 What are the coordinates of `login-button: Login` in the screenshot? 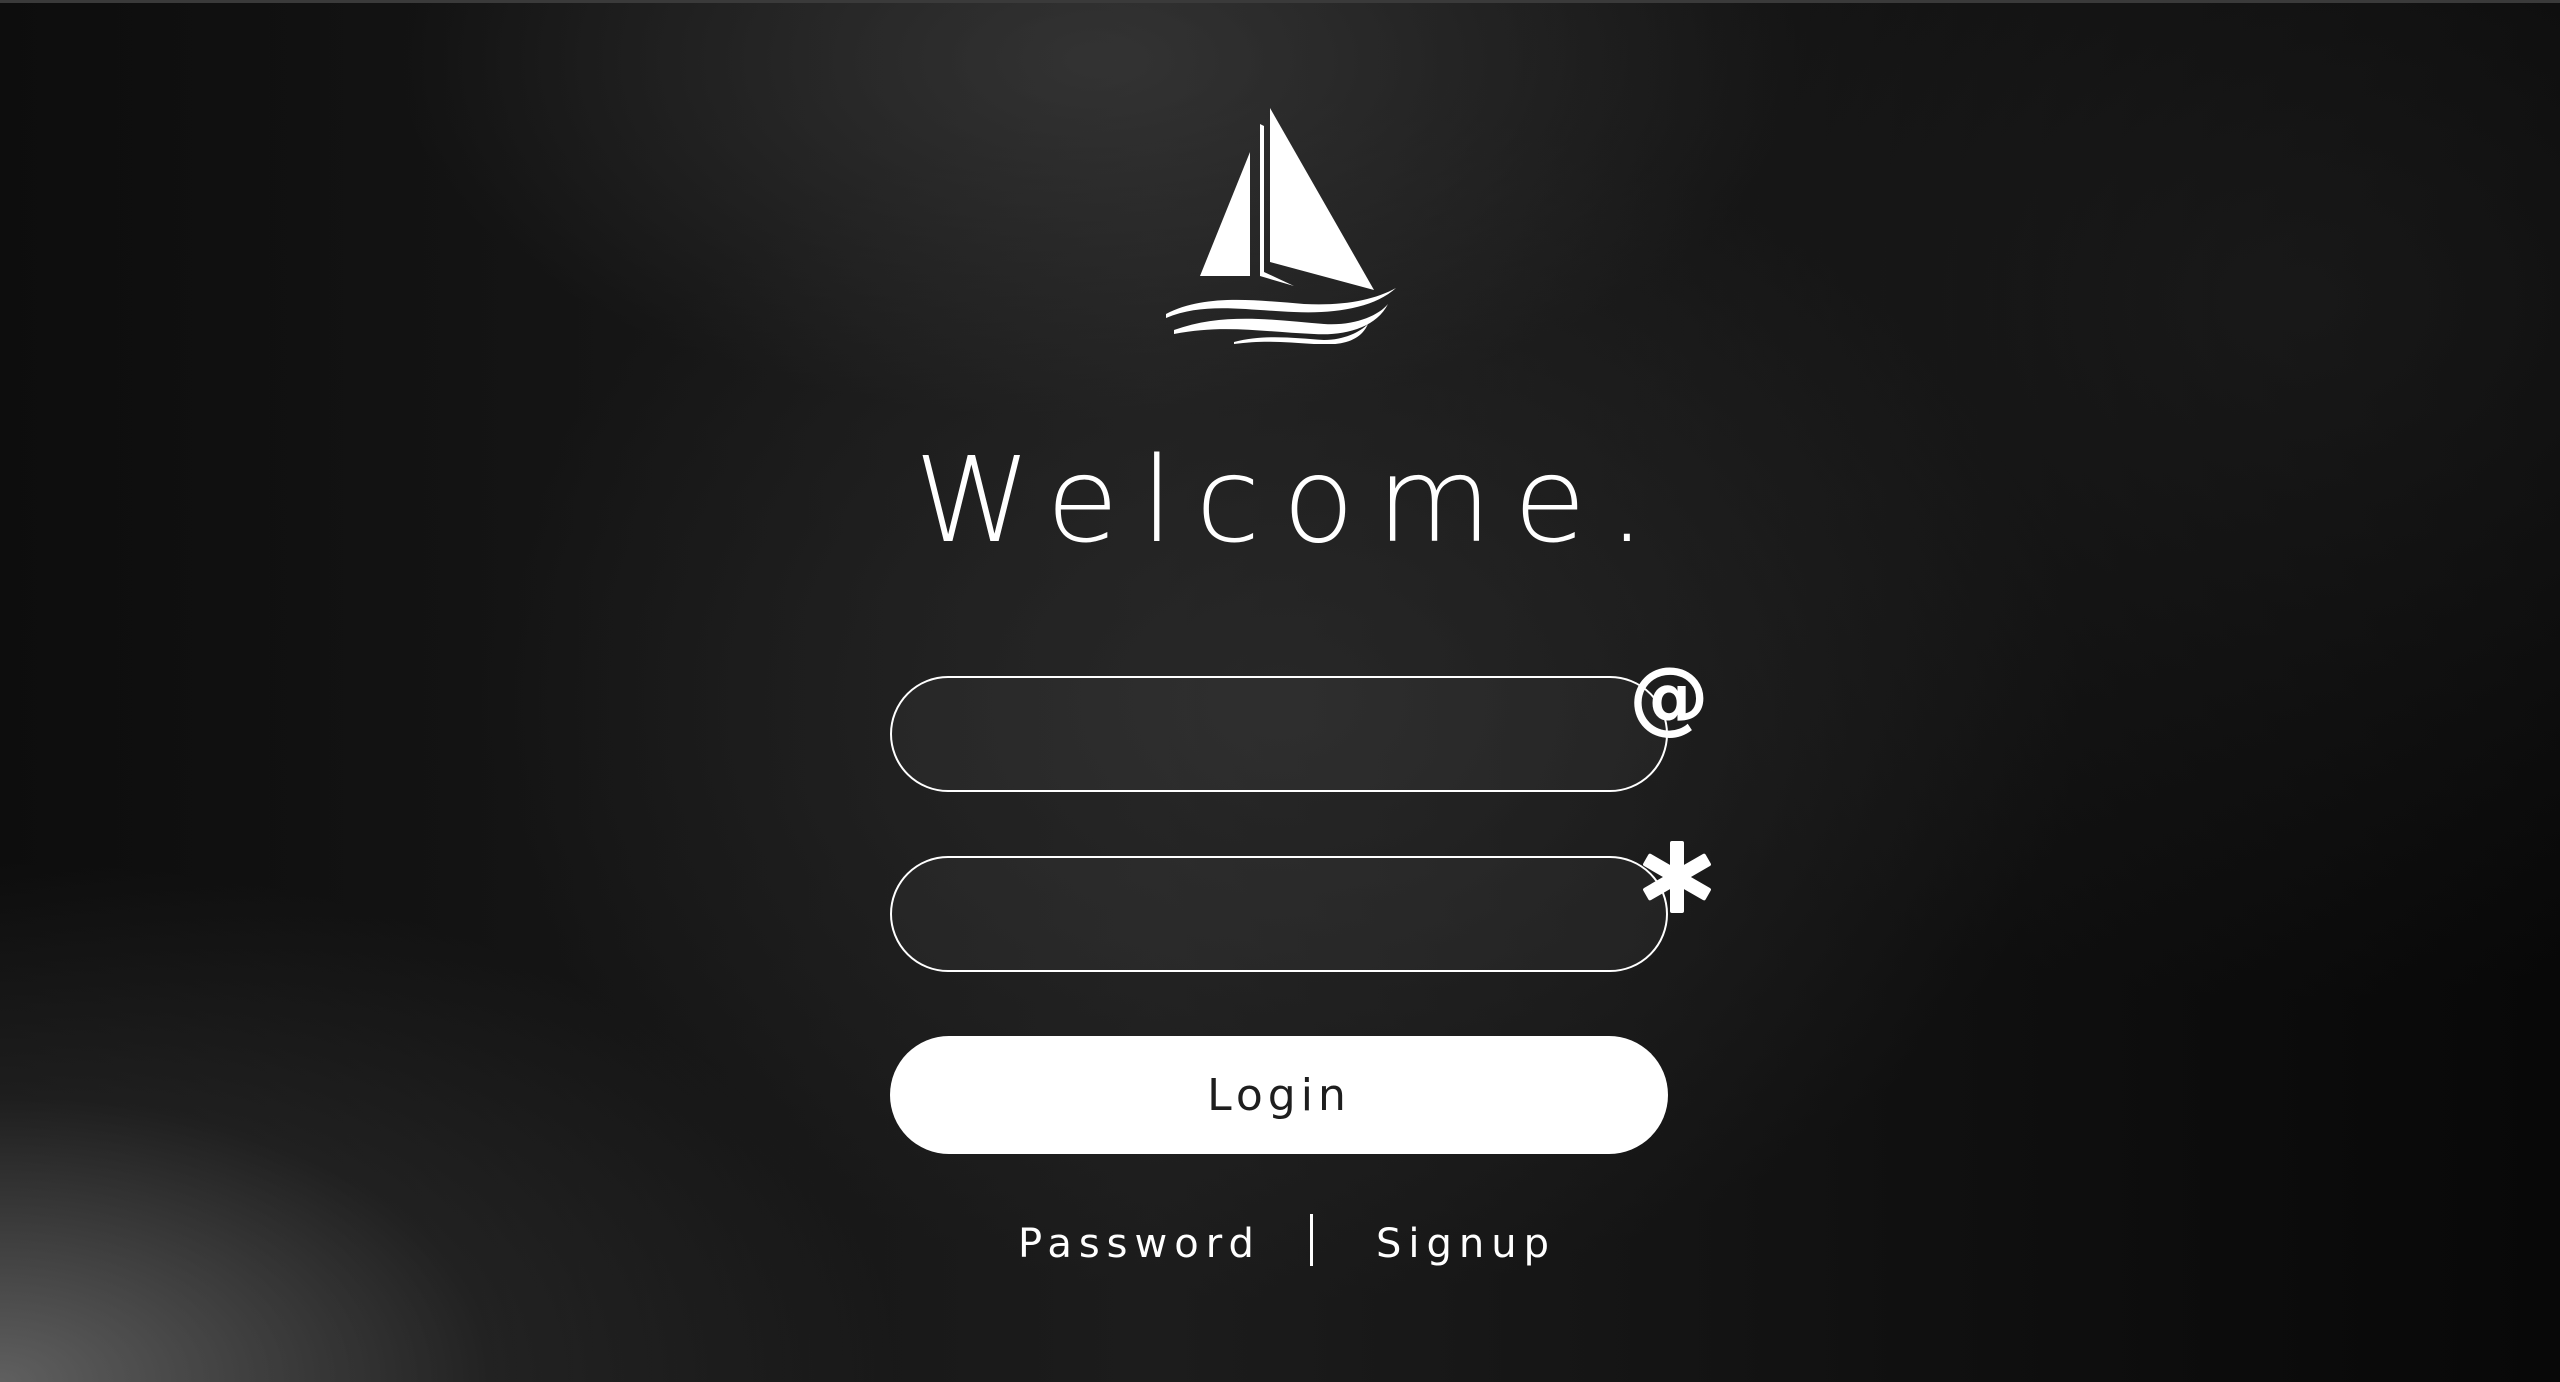 It's located at (1279, 1095).